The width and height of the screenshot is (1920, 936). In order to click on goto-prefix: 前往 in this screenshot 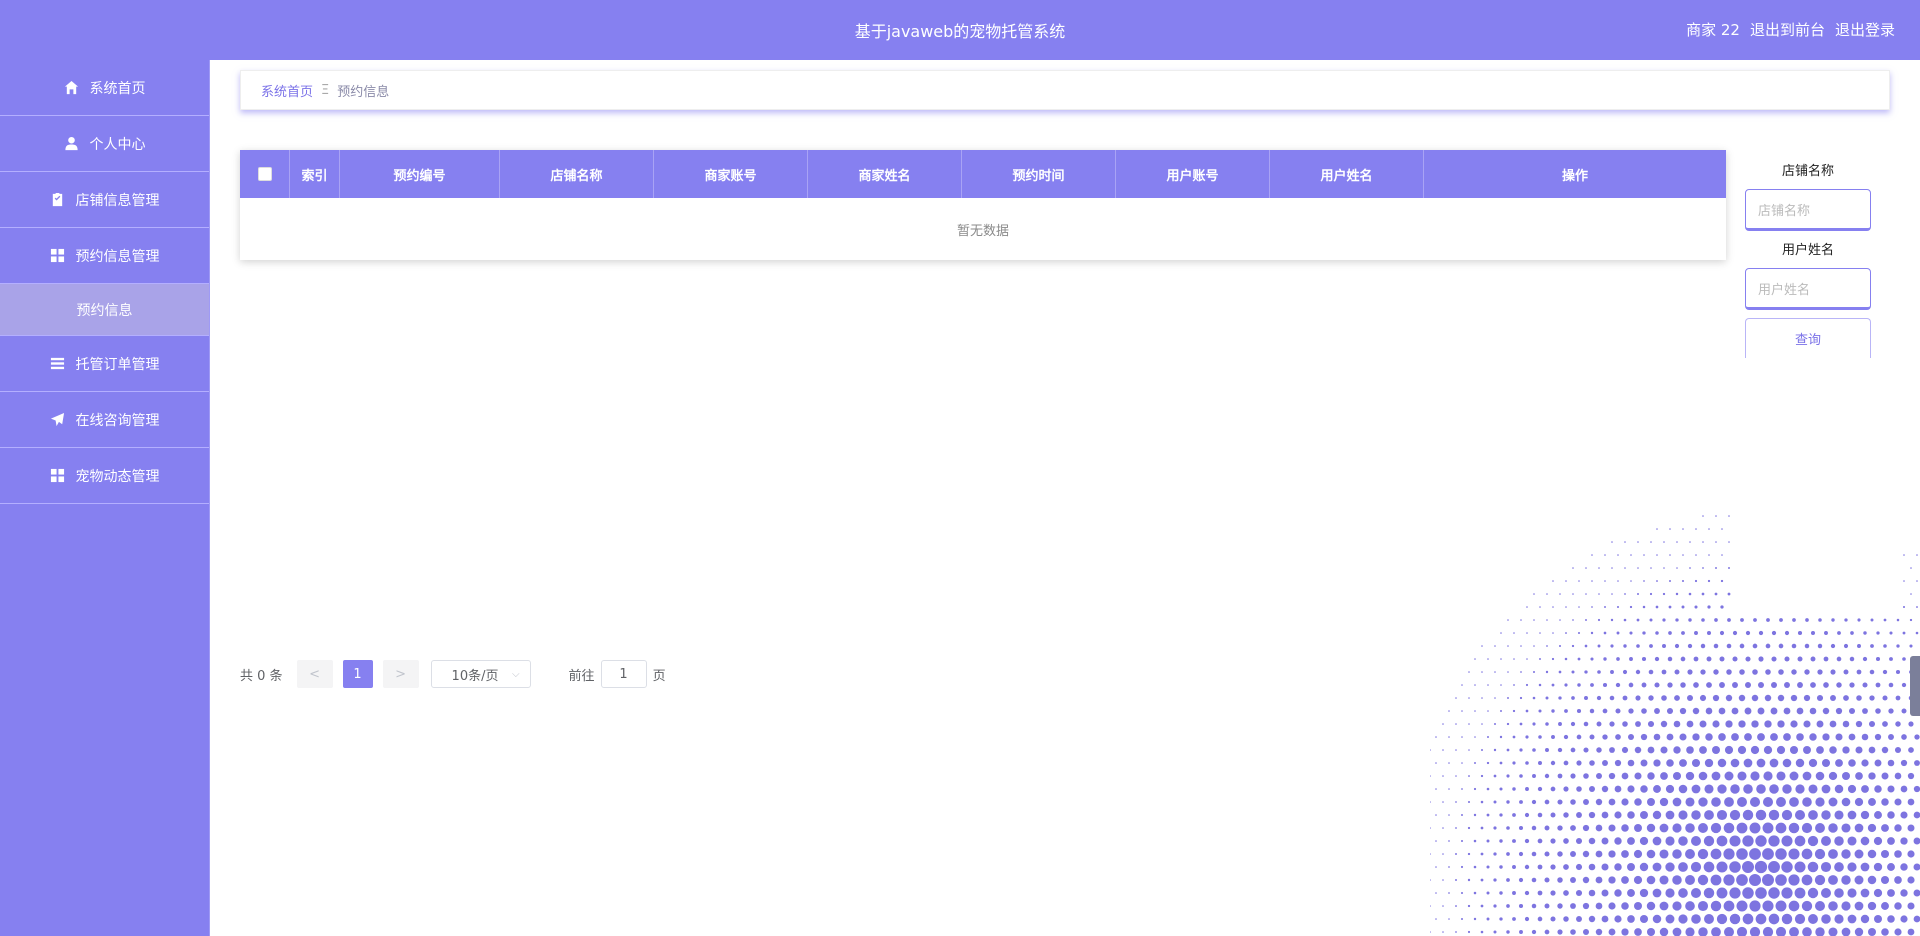, I will do `click(581, 676)`.